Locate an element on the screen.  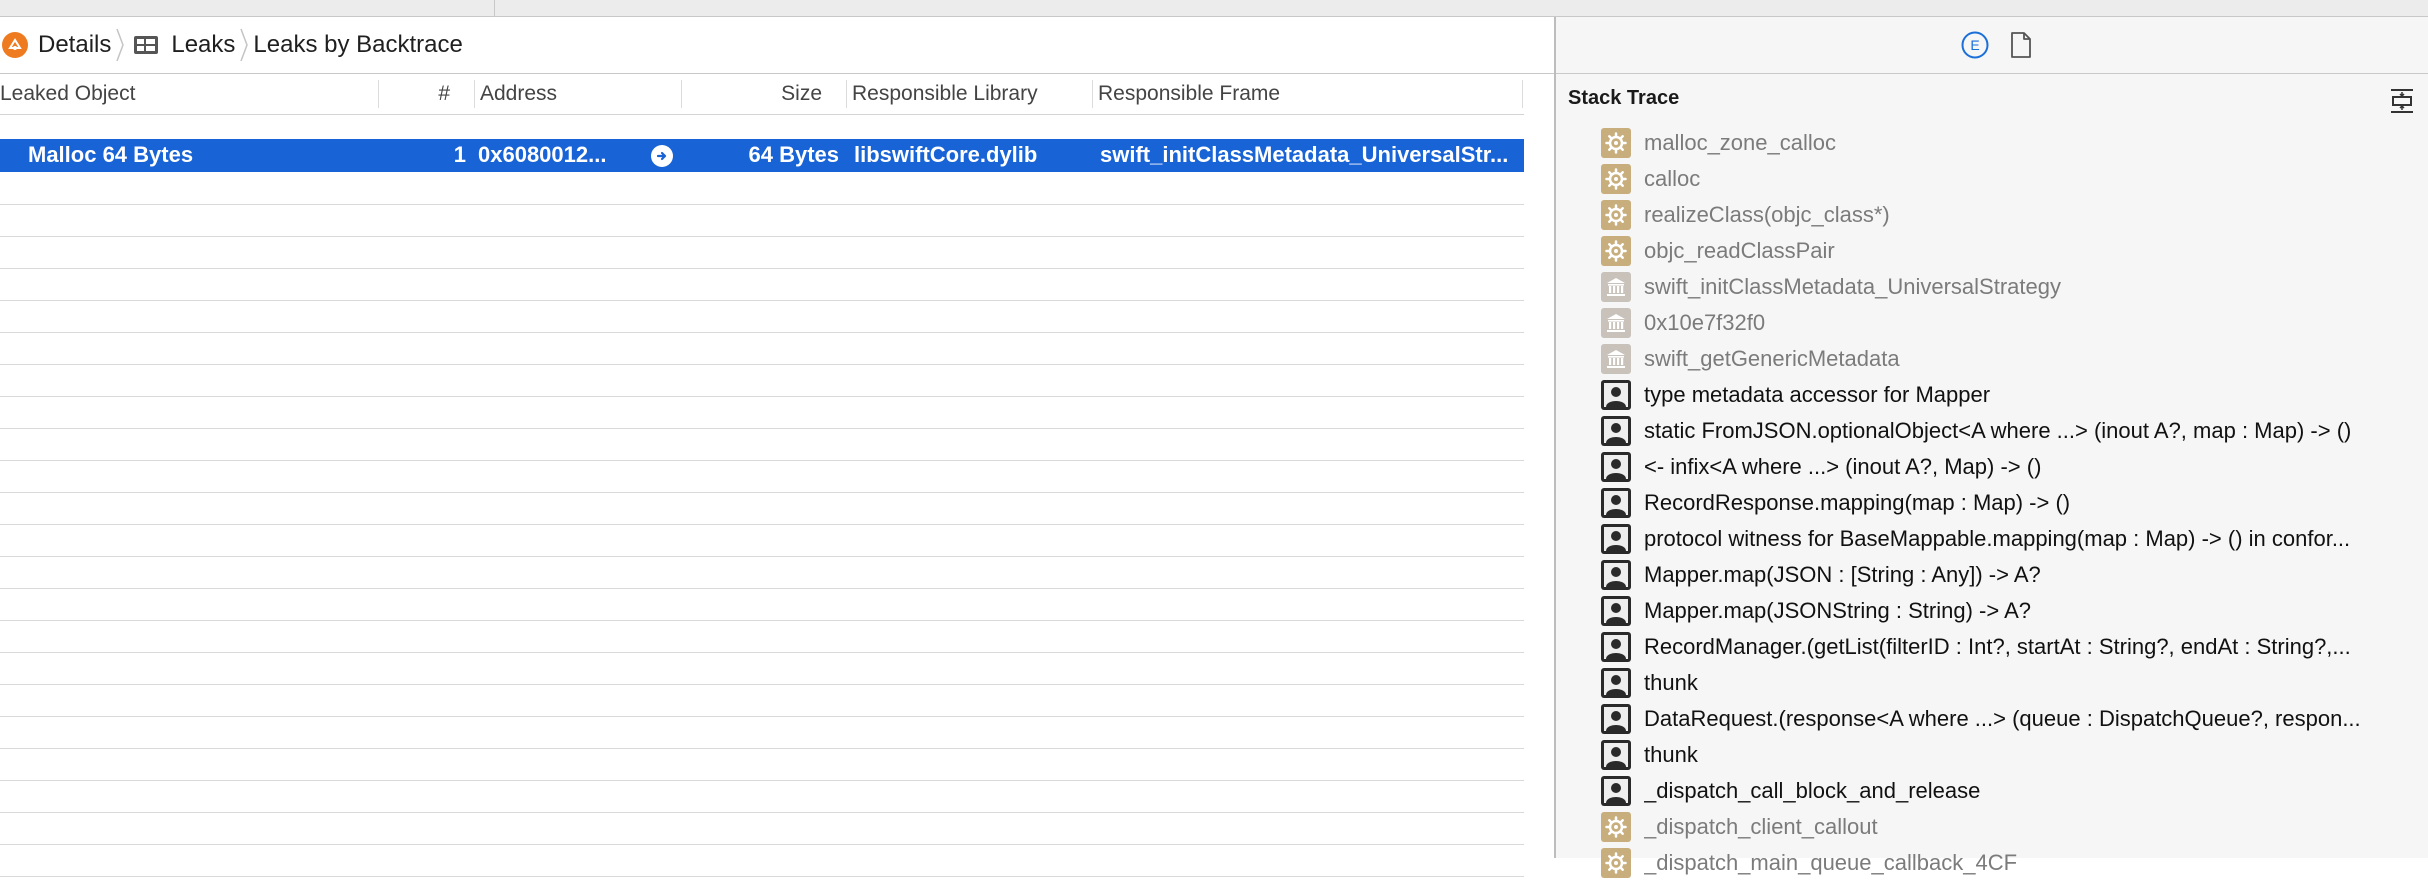
stack-frame-label: Mapper.map(JSON : [String : Any]) -> A? is located at coordinates (1842, 574).